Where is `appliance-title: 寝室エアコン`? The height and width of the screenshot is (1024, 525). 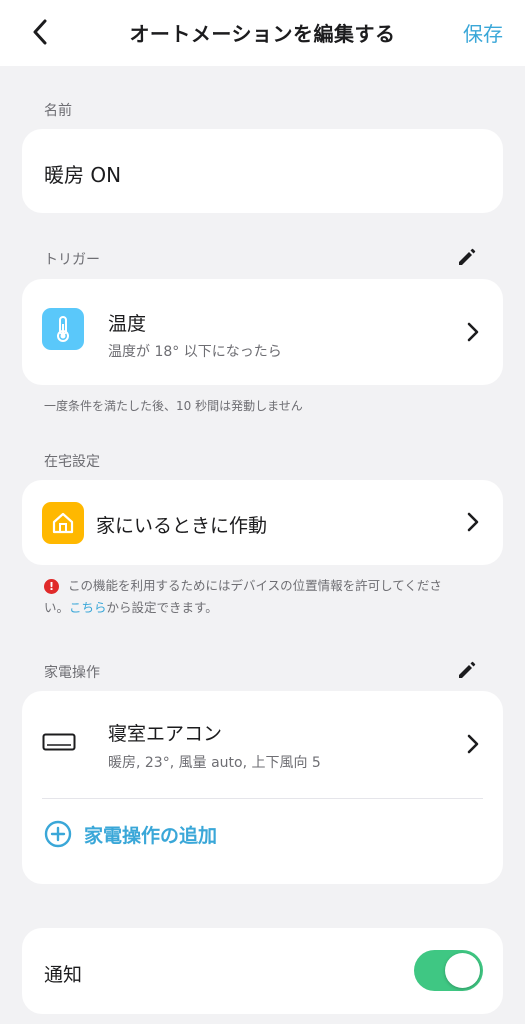 appliance-title: 寝室エアコン is located at coordinates (165, 734).